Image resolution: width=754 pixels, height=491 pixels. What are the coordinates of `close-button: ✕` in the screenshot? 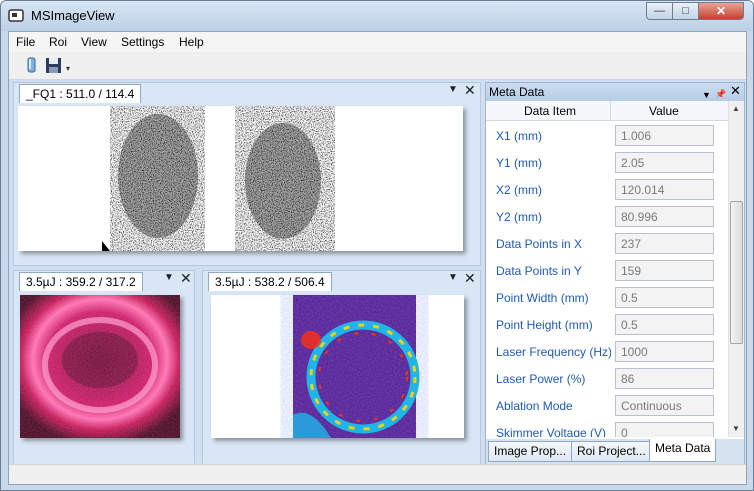 It's located at (721, 11).